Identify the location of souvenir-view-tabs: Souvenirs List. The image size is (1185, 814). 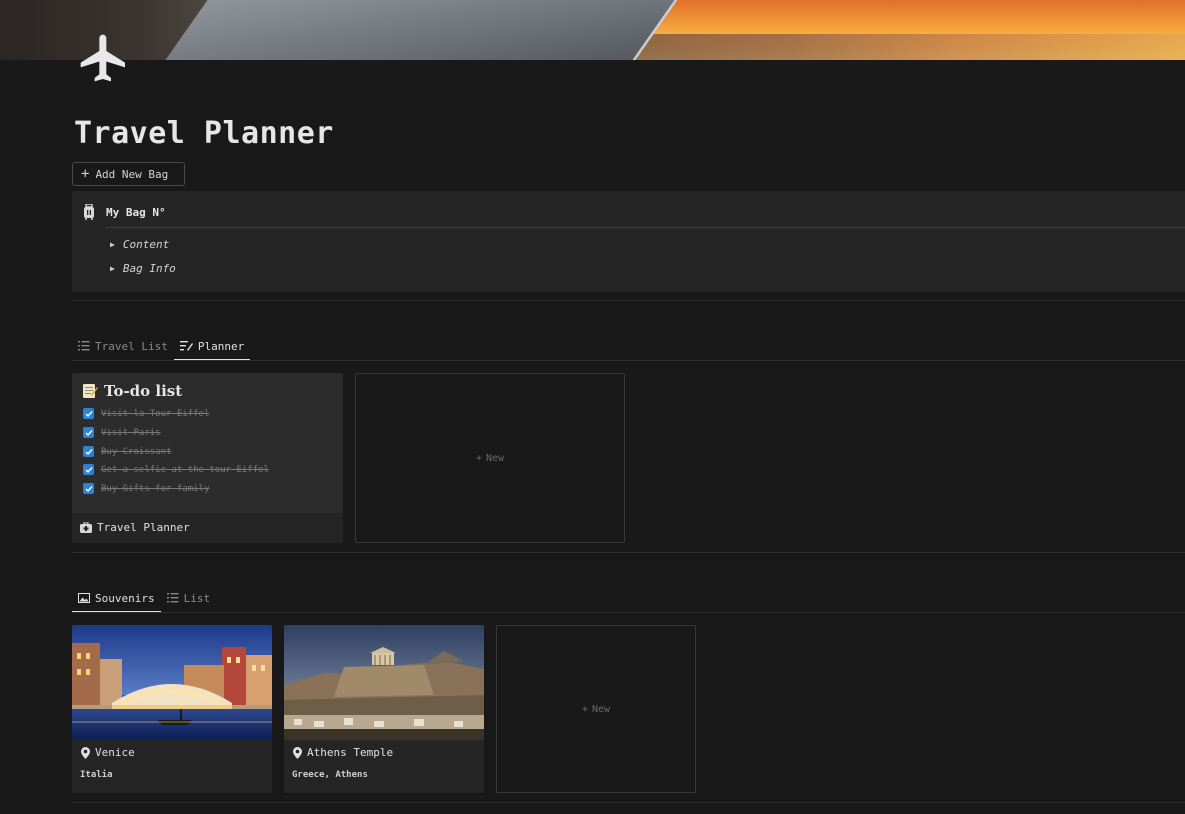
(144, 599).